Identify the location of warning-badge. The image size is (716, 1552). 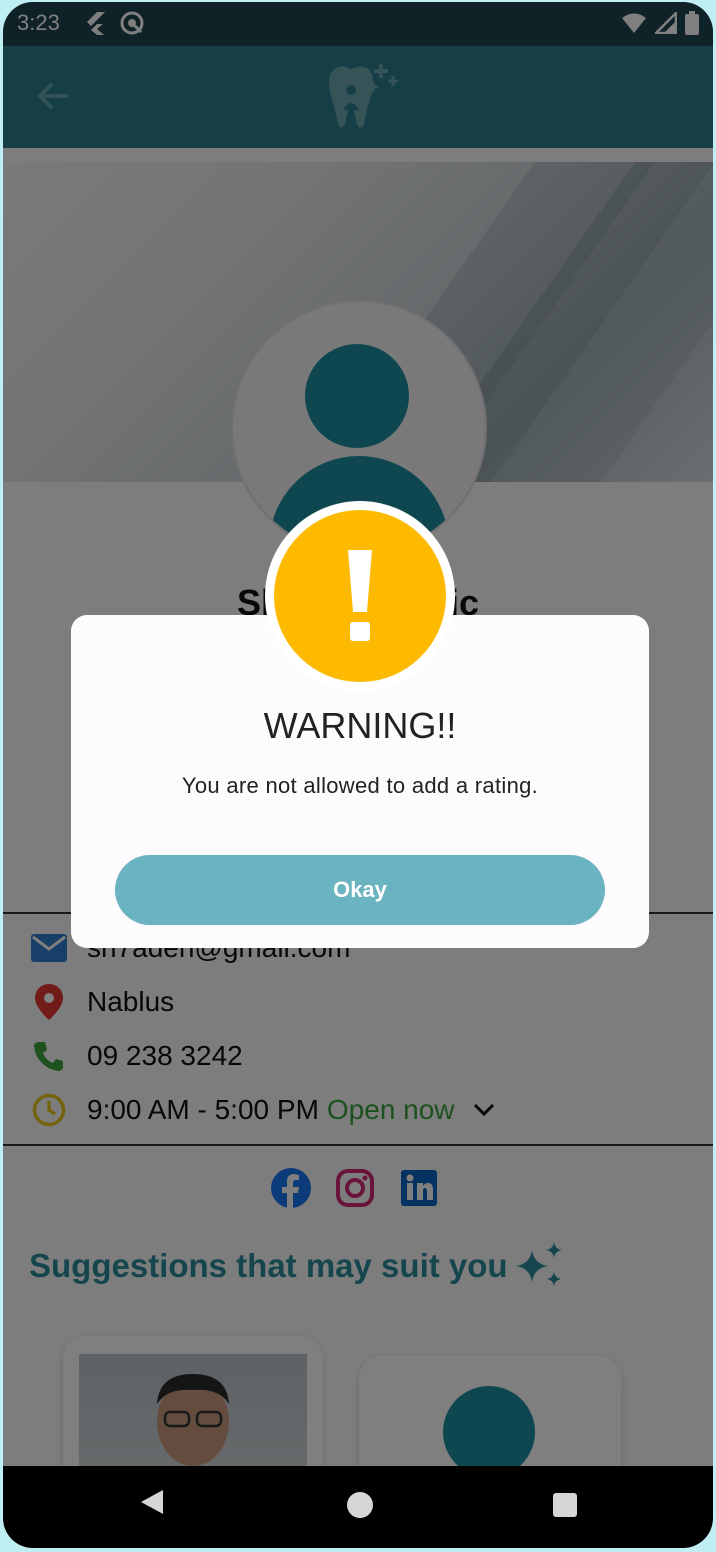
(360, 596).